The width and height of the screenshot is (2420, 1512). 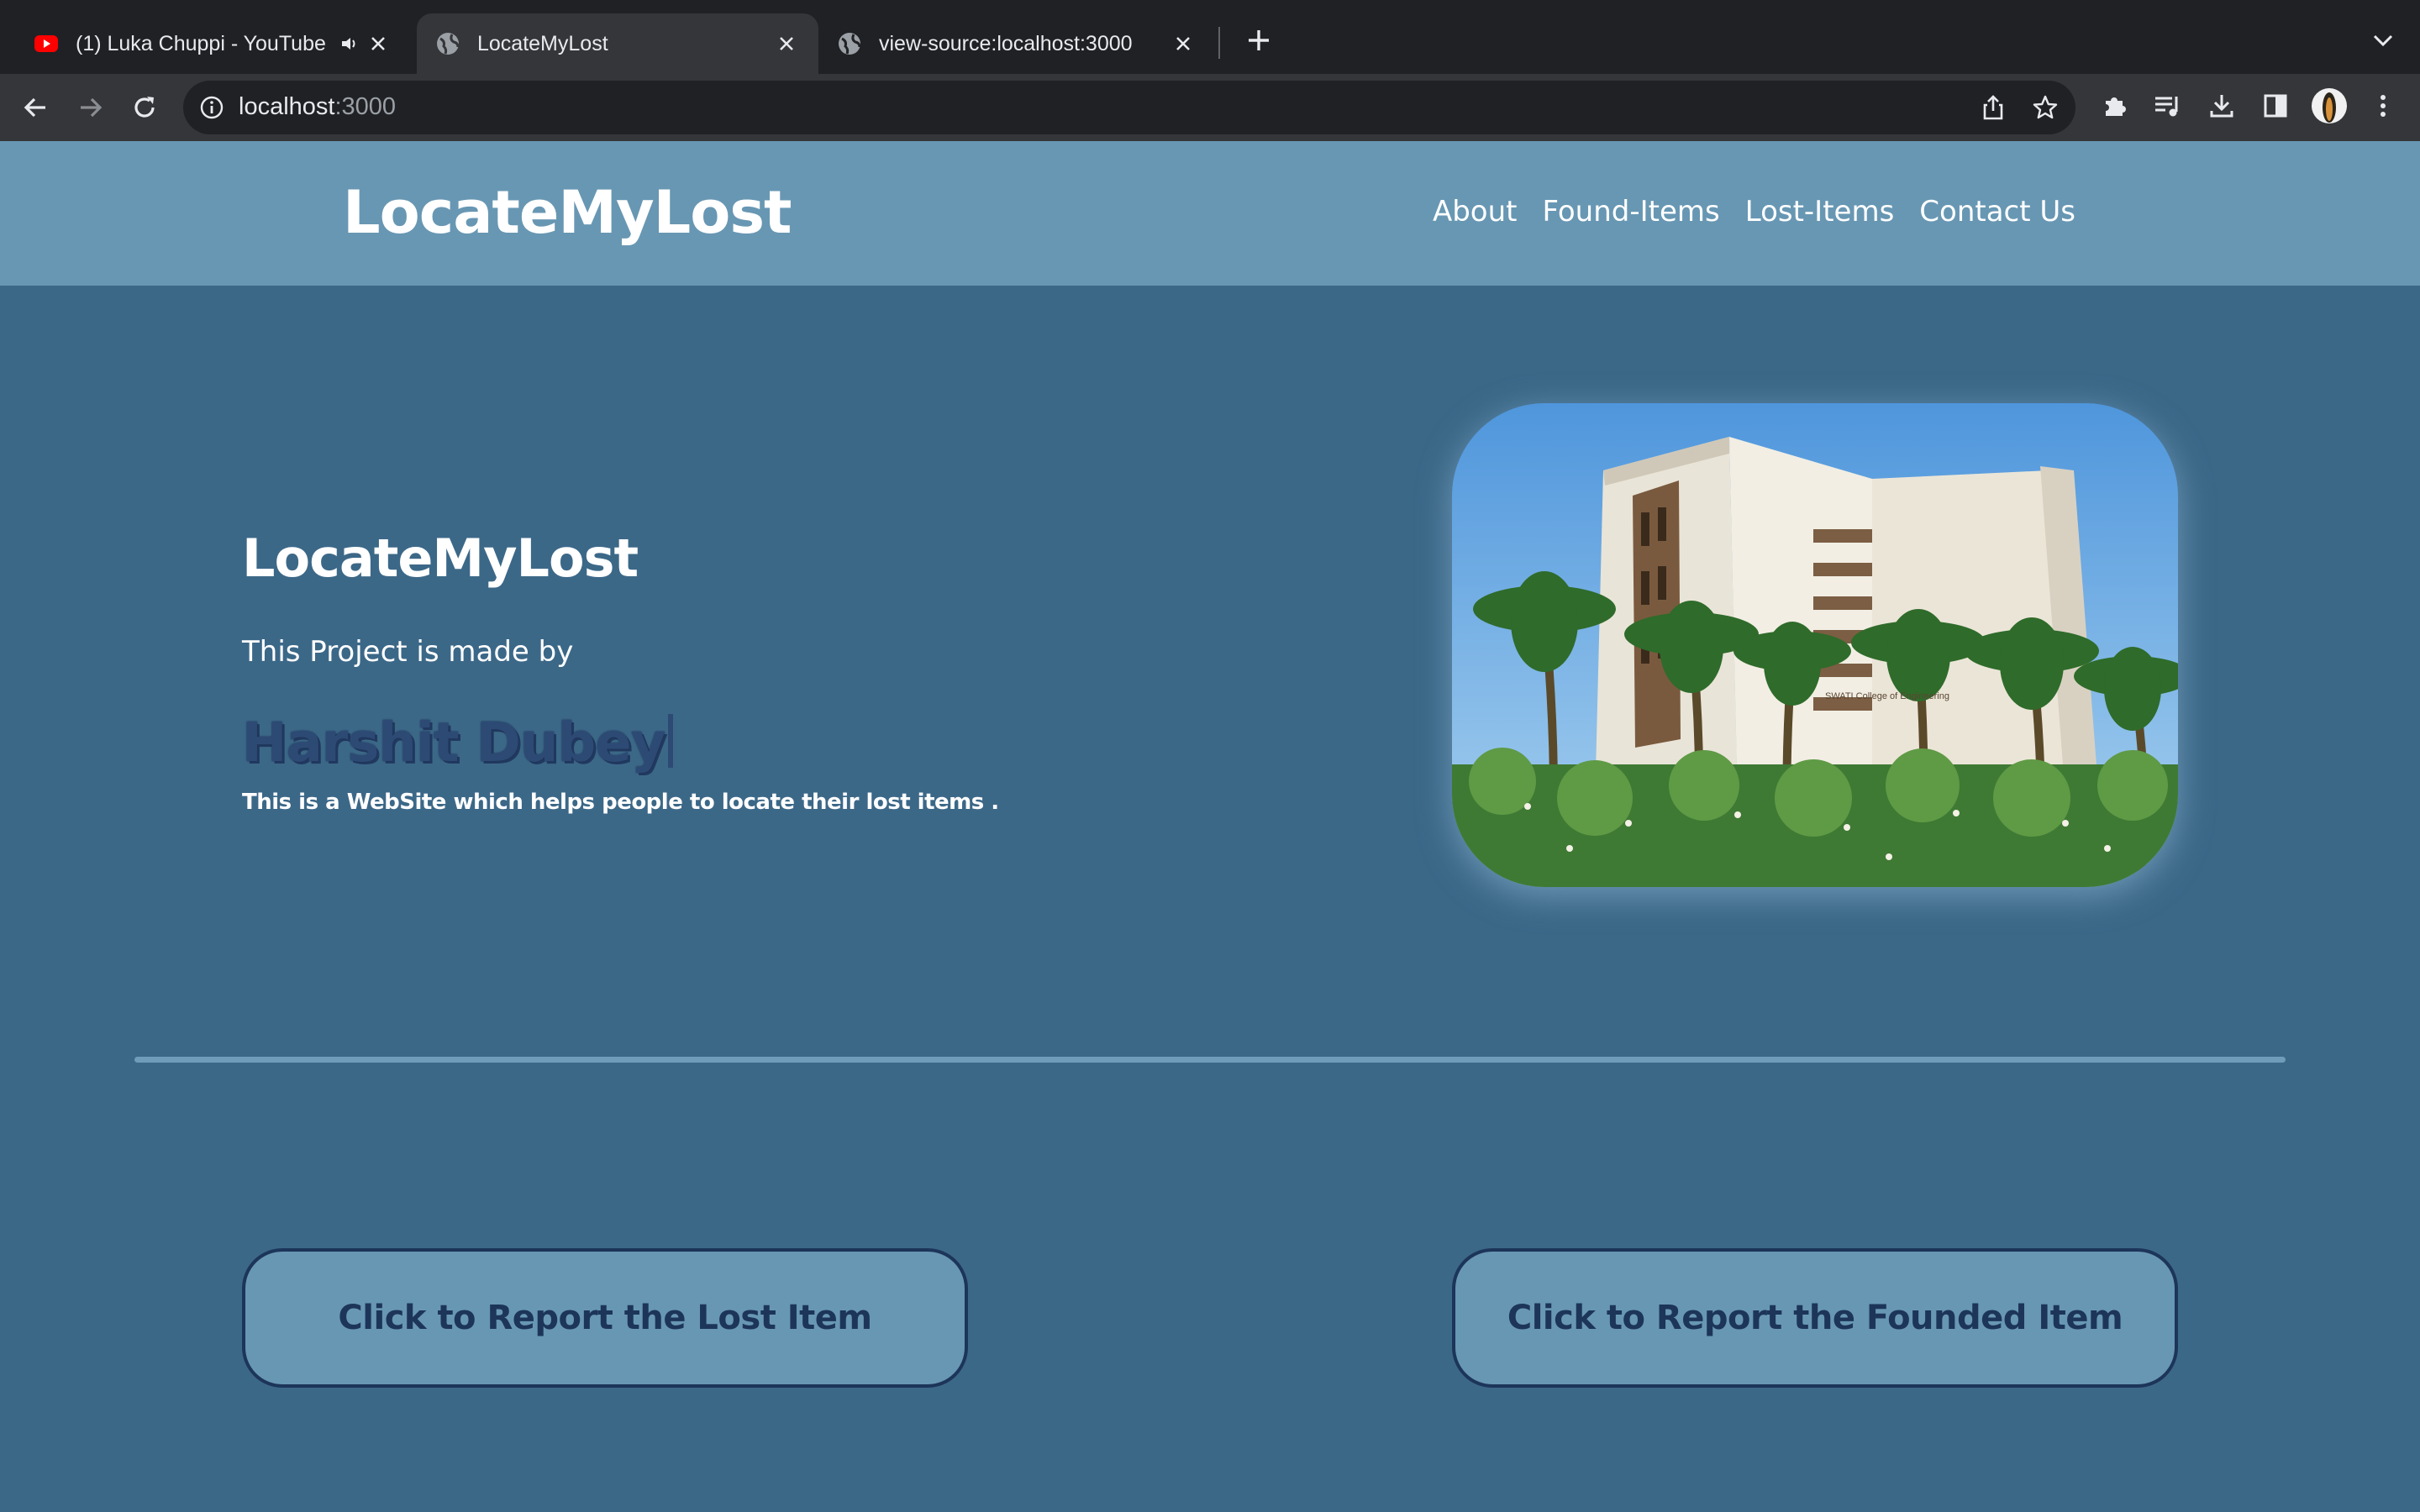 What do you see at coordinates (2167, 105) in the screenshot?
I see `media-playlist-icon` at bounding box center [2167, 105].